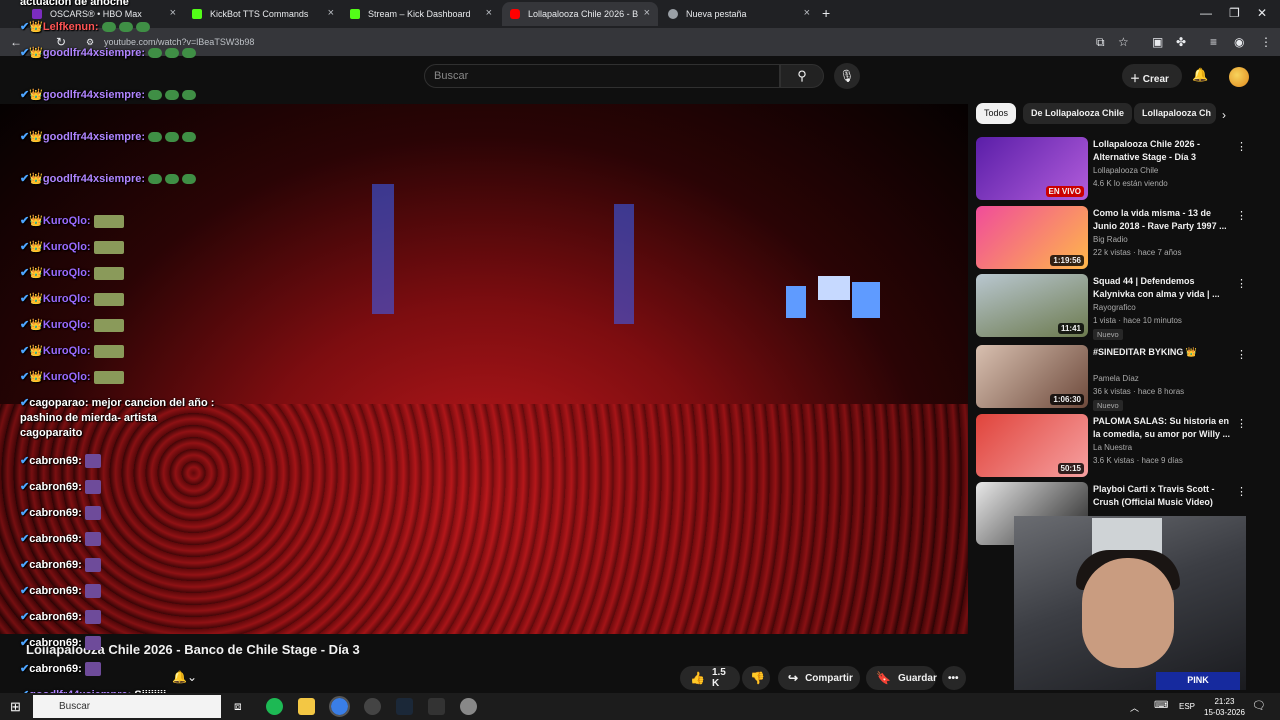 This screenshot has height=720, width=1280. What do you see at coordinates (1032, 445) in the screenshot?
I see `video-thumbnail: 50:15` at bounding box center [1032, 445].